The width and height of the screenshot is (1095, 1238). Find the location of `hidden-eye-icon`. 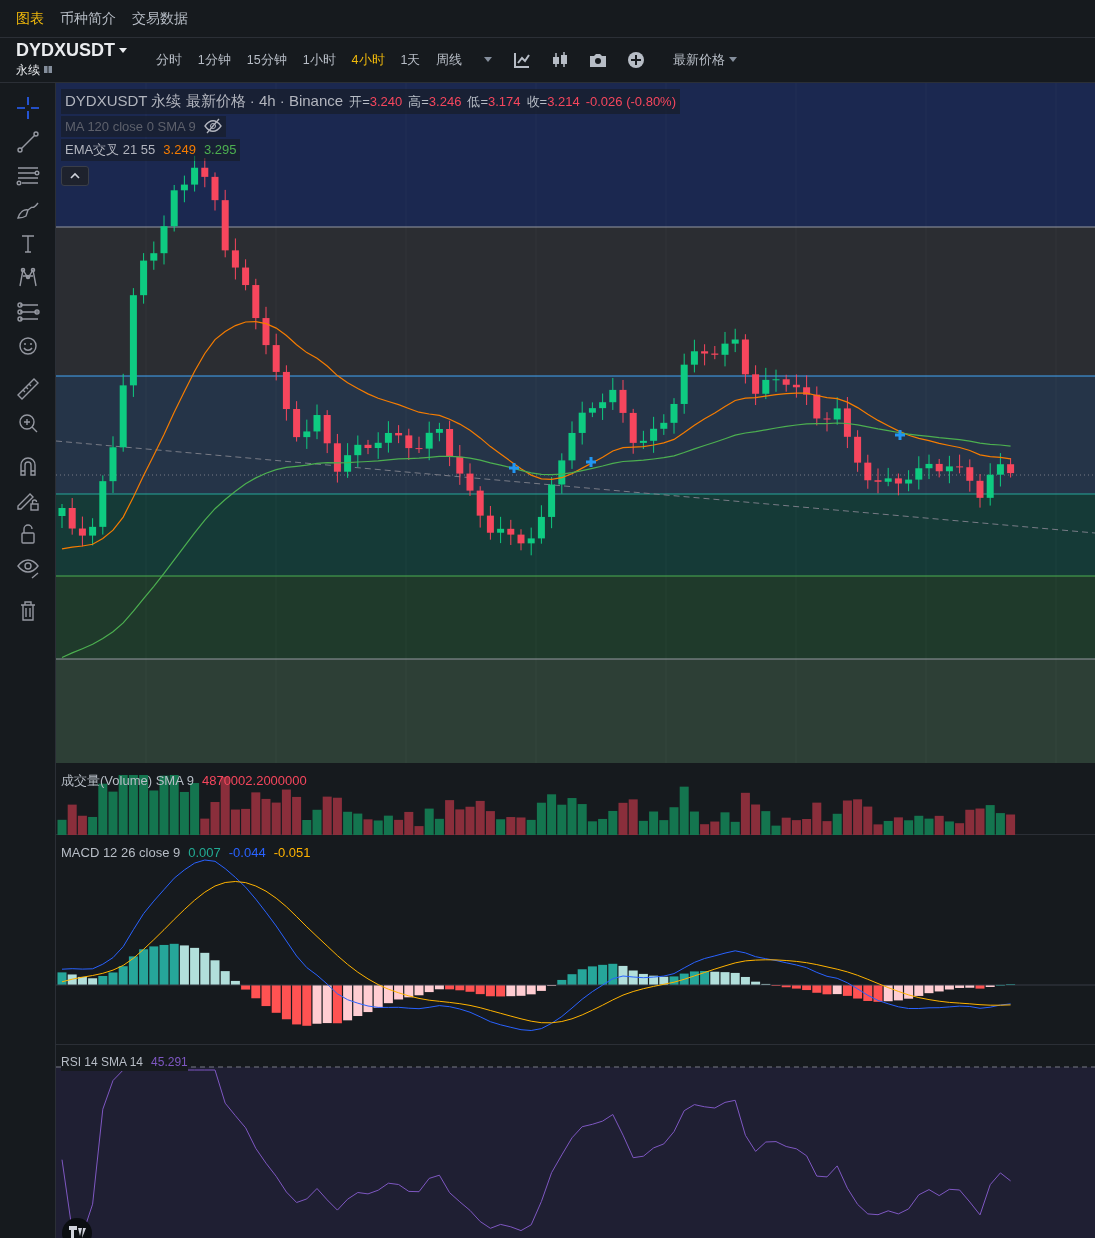

hidden-eye-icon is located at coordinates (212, 126).